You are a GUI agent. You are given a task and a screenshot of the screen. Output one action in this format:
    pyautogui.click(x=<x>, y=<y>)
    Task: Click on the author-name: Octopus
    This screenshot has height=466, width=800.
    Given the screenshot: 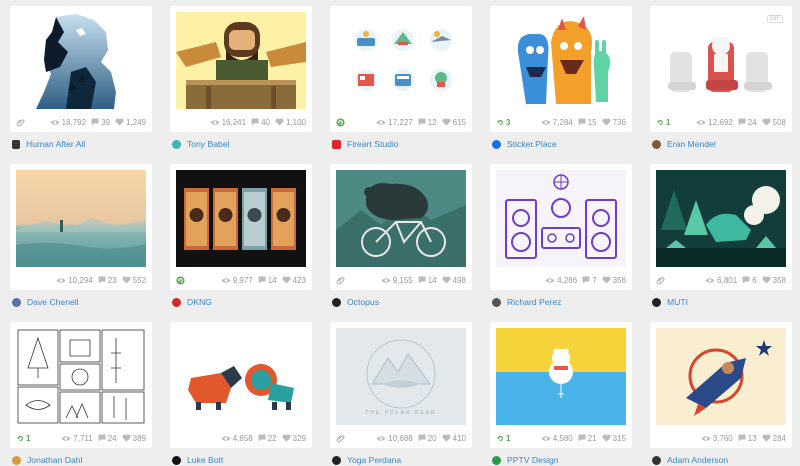 What is the action you would take?
    pyautogui.click(x=363, y=302)
    